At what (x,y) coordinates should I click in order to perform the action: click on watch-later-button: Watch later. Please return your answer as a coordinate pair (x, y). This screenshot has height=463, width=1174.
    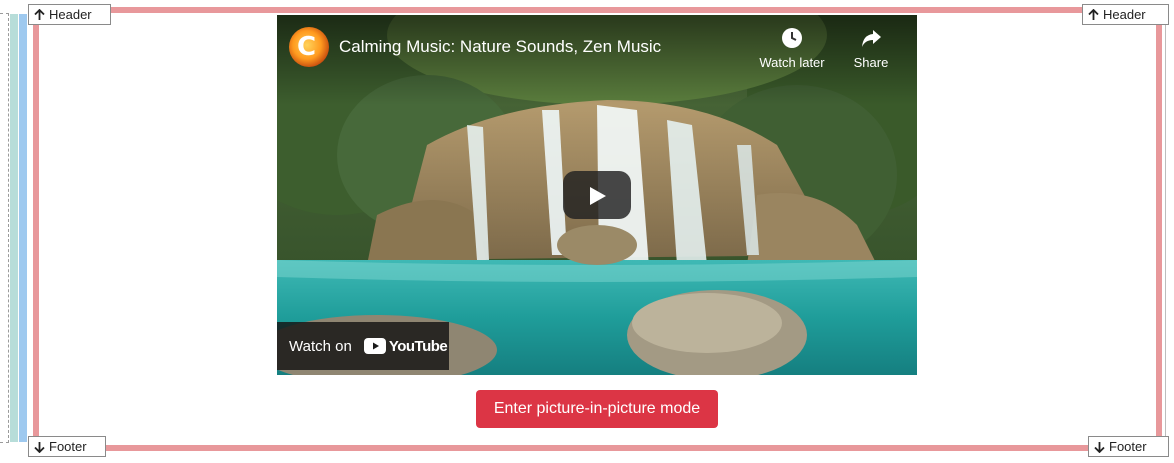
    Looking at the image, I should click on (792, 48).